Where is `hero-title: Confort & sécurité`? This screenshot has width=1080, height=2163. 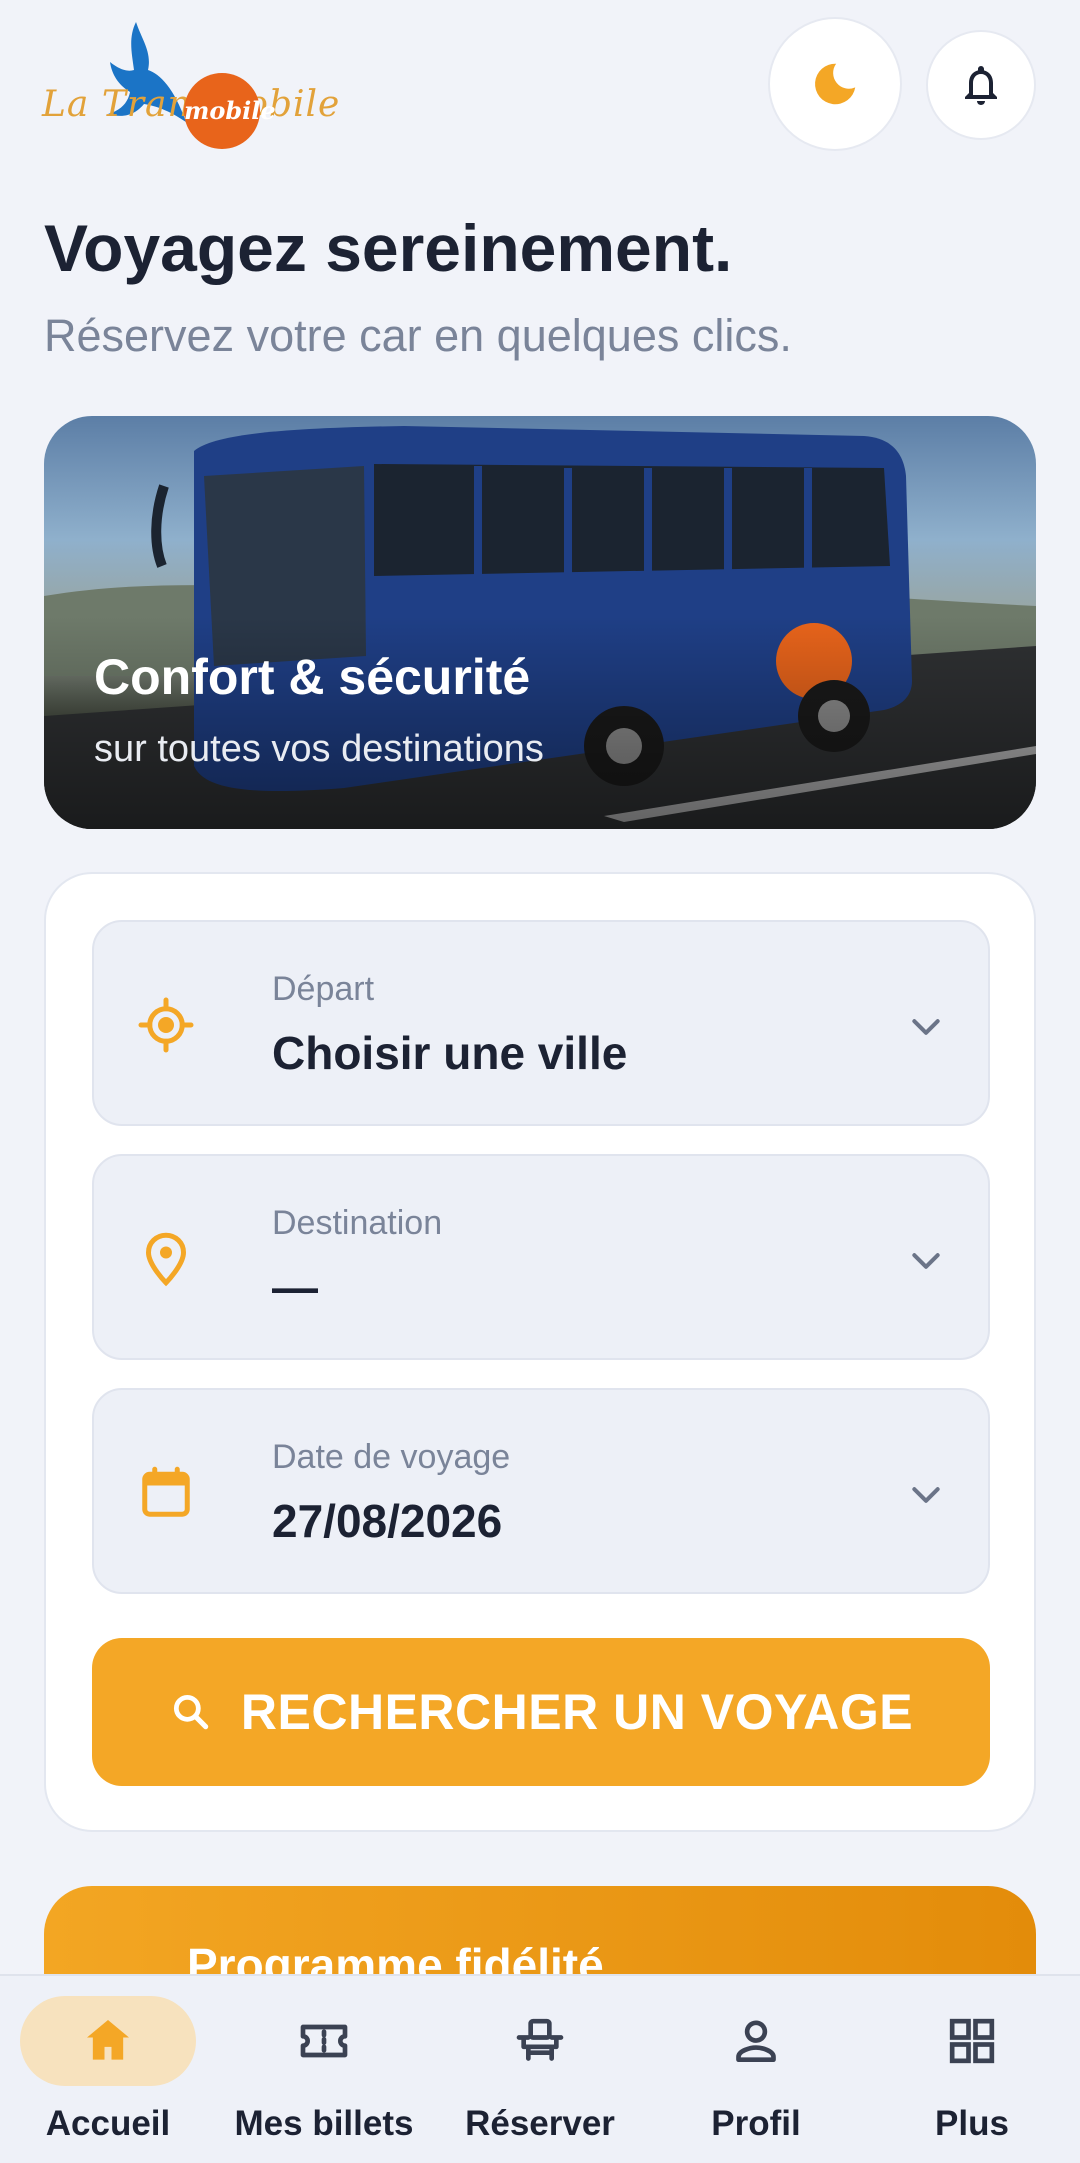
hero-title: Confort & sécurité is located at coordinates (312, 677).